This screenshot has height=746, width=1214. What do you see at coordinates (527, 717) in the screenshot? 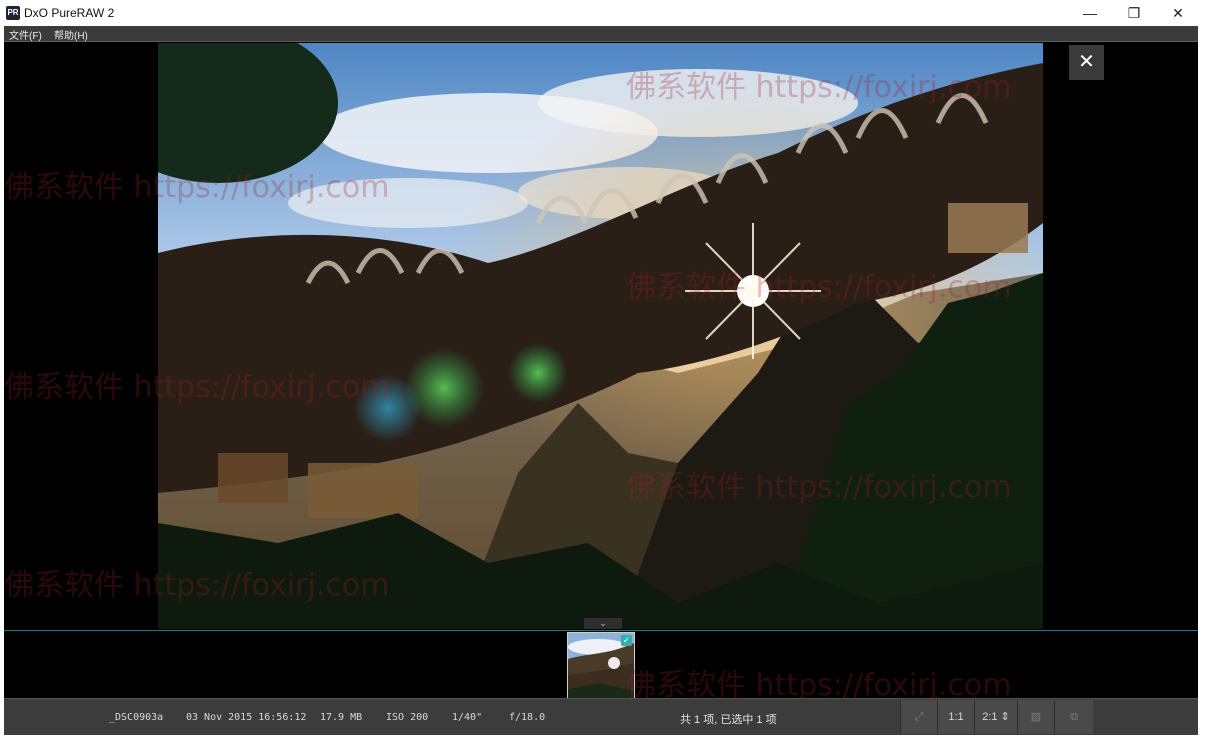
I see `aperture-value: f/18.0` at bounding box center [527, 717].